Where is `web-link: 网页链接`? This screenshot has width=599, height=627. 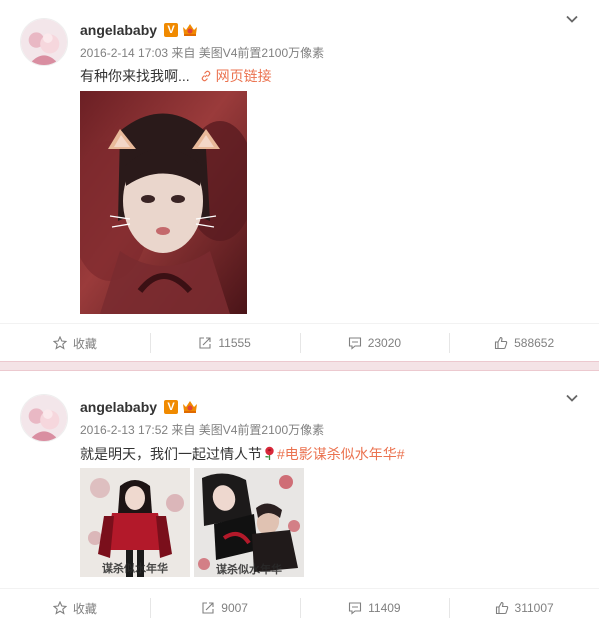 web-link: 网页链接 is located at coordinates (236, 76).